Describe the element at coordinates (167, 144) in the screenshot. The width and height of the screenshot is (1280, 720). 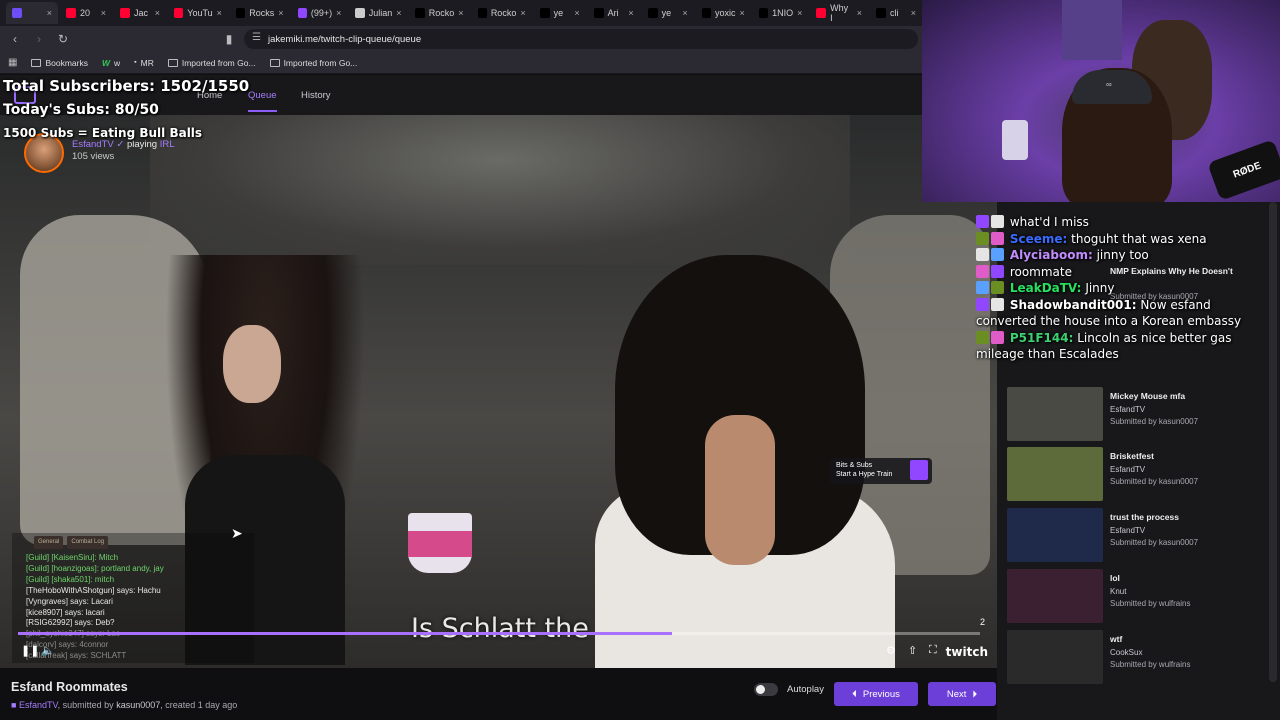
I see `clip-game-link: IRL` at that location.